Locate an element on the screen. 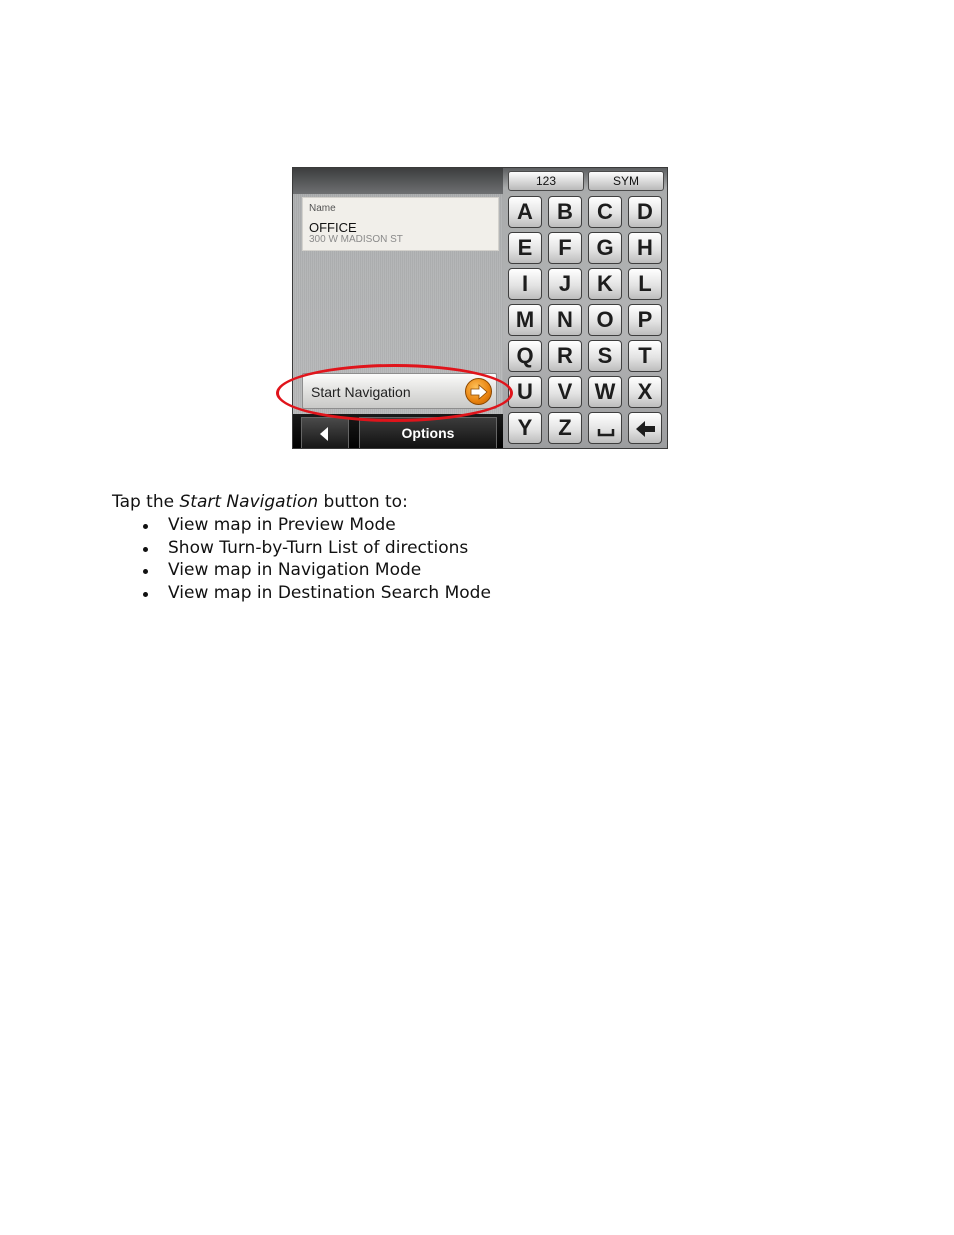 The width and height of the screenshot is (954, 1235). list-item-text: Show Turn-by-Turn List of directions is located at coordinates (318, 547).